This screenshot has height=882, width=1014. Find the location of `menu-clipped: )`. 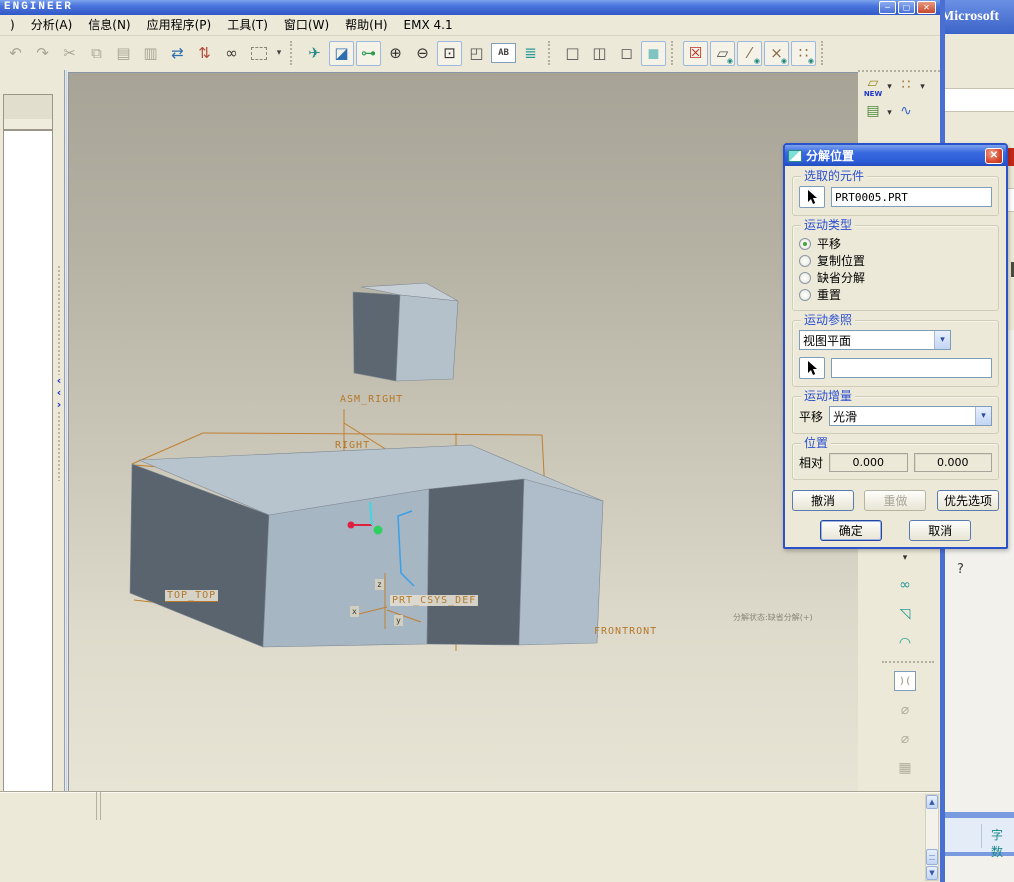

menu-clipped: ) is located at coordinates (12, 25).